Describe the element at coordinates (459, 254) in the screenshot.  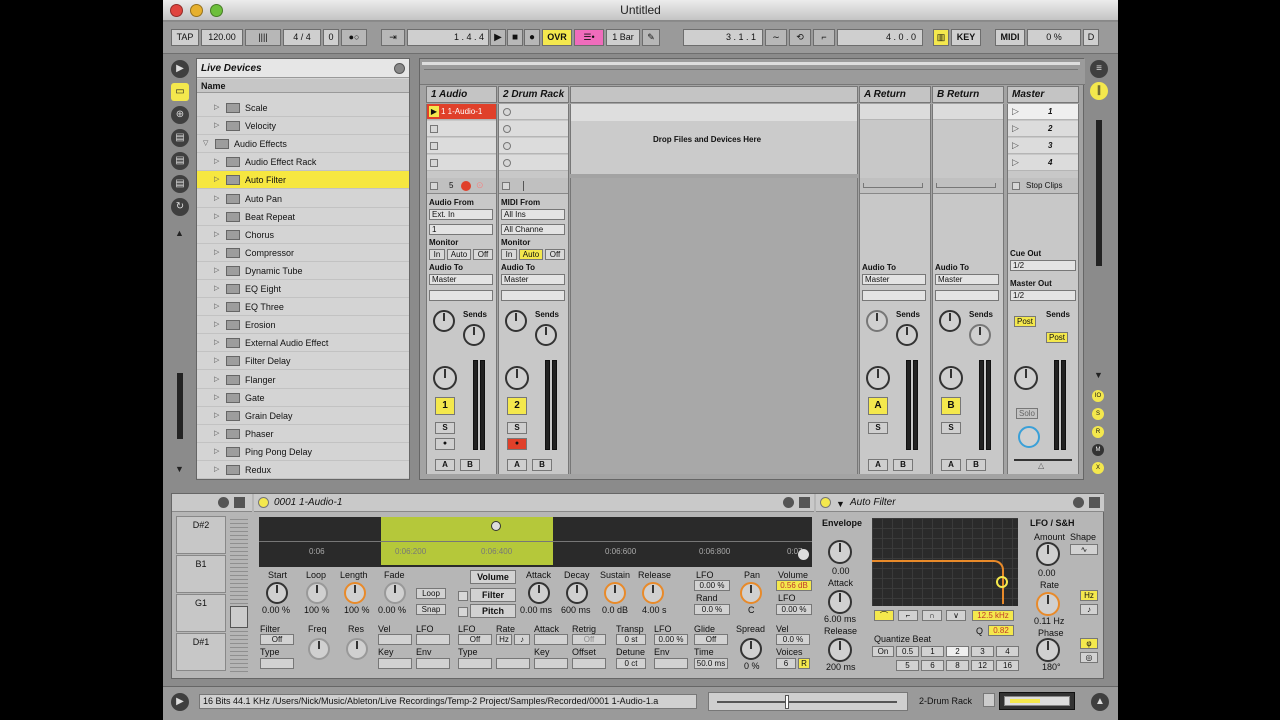
I see `monitor-auto-button: Auto` at that location.